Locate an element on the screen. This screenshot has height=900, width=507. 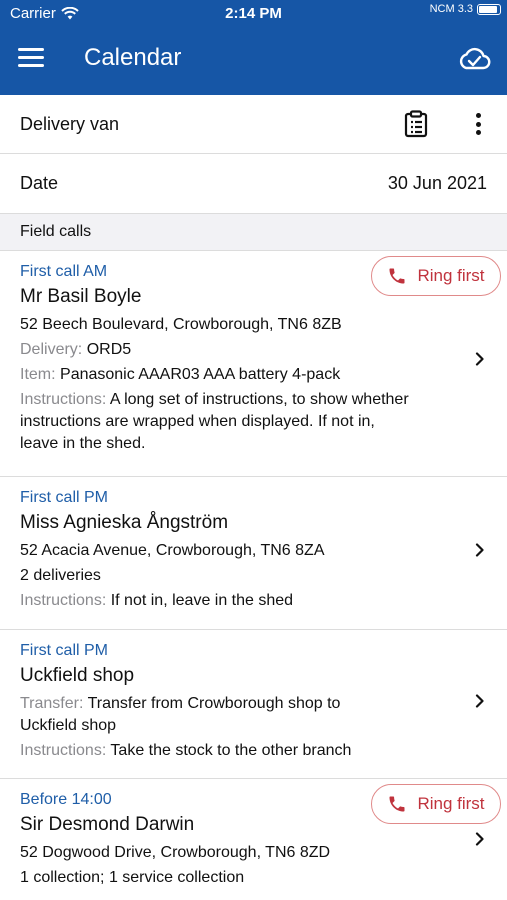
call-address: 52 Beech Boulevard, Crowborough, TN6 8ZB is located at coordinates (181, 324).